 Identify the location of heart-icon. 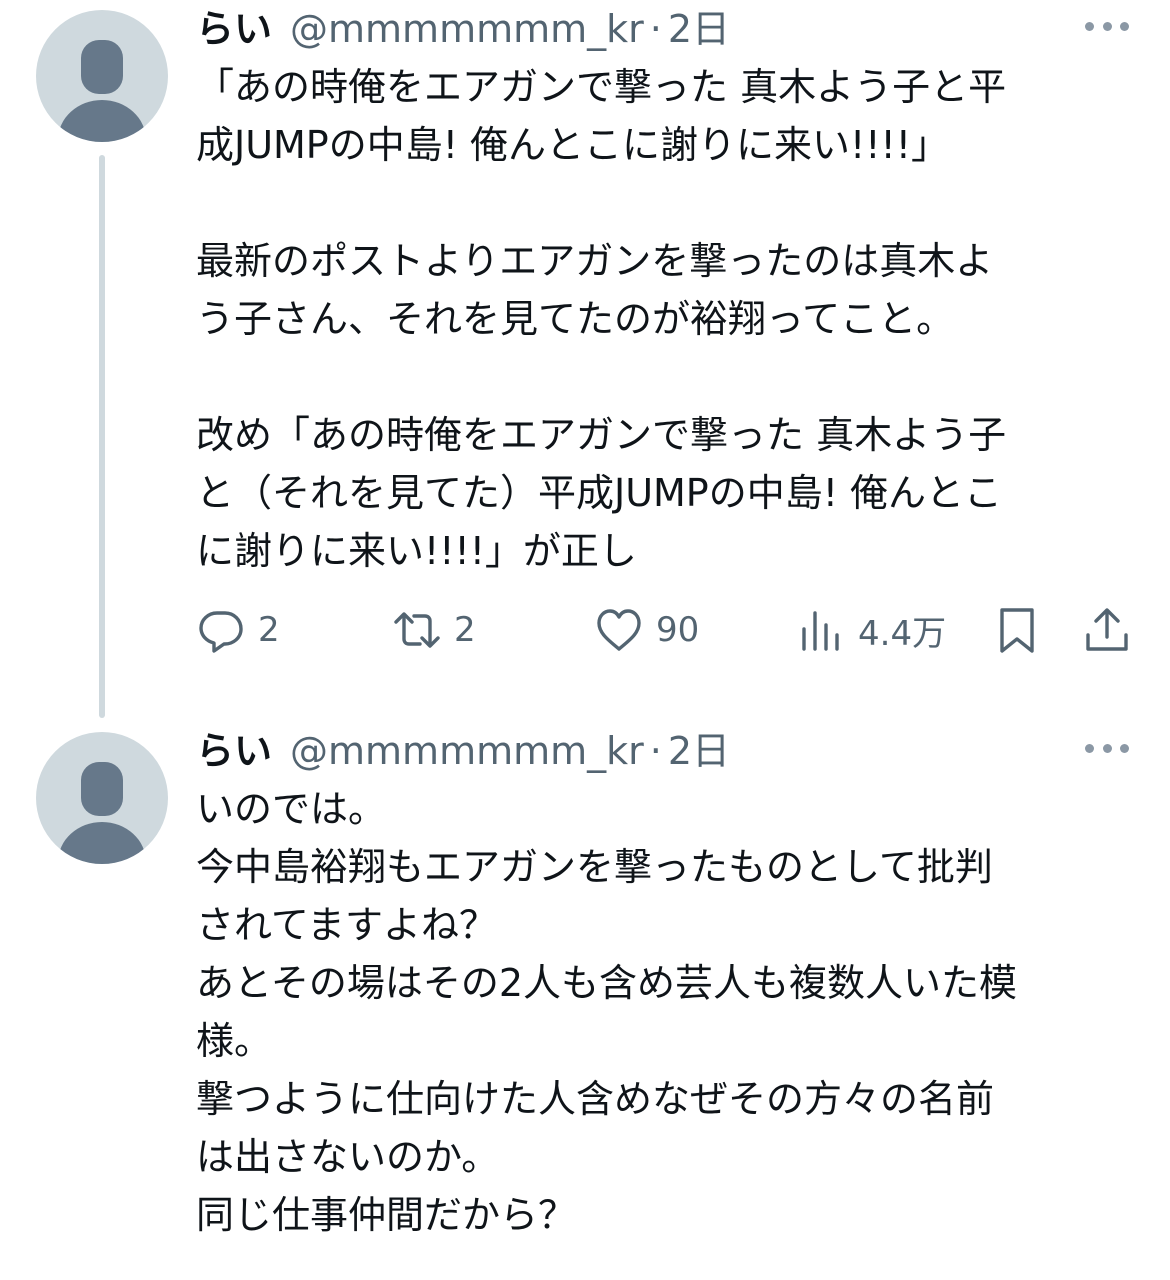
(619, 630).